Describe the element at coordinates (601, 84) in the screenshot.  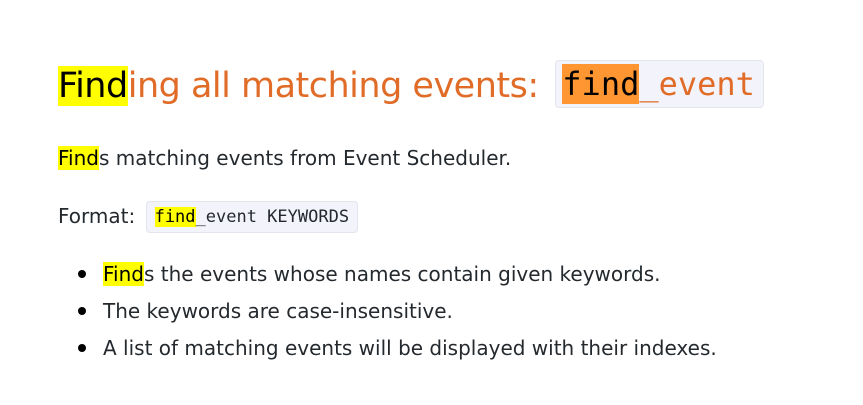
I see `active-search-highlight: find` at that location.